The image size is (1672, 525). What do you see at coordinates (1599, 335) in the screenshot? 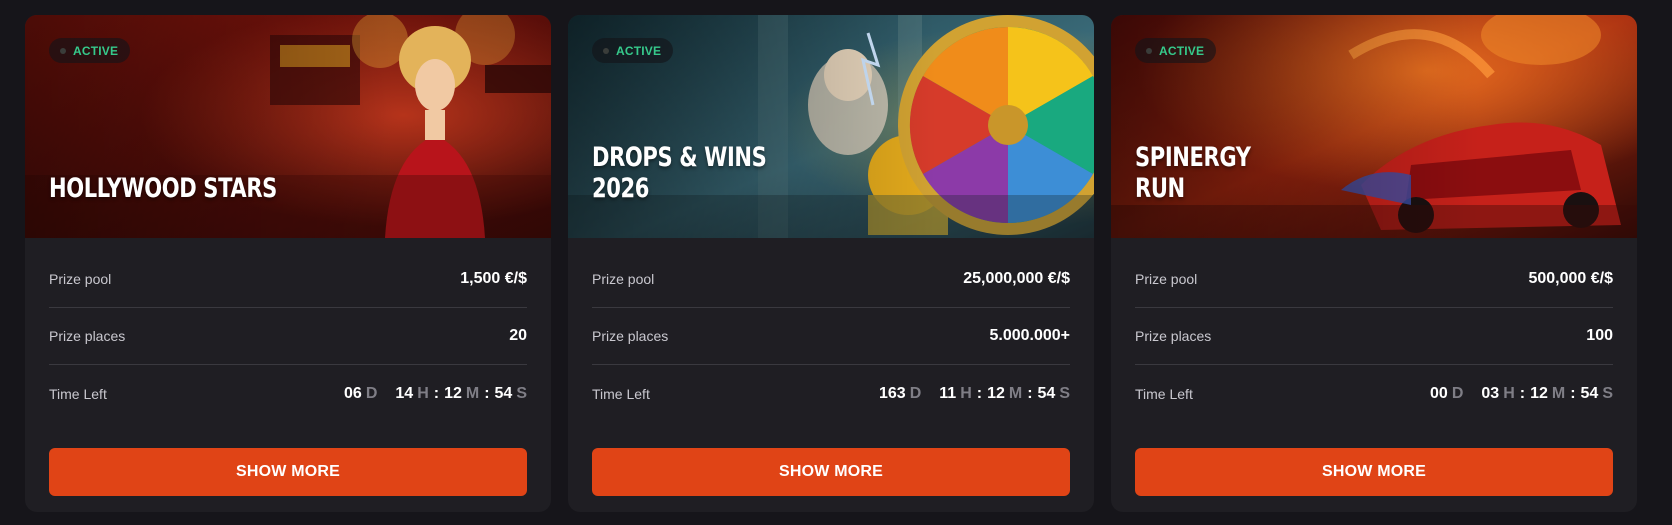
I see `prize-places-value: 100` at bounding box center [1599, 335].